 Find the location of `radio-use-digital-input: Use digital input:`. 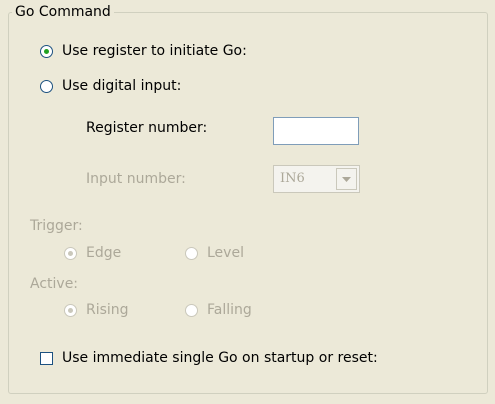

radio-use-digital-input: Use digital input: is located at coordinates (110, 86).